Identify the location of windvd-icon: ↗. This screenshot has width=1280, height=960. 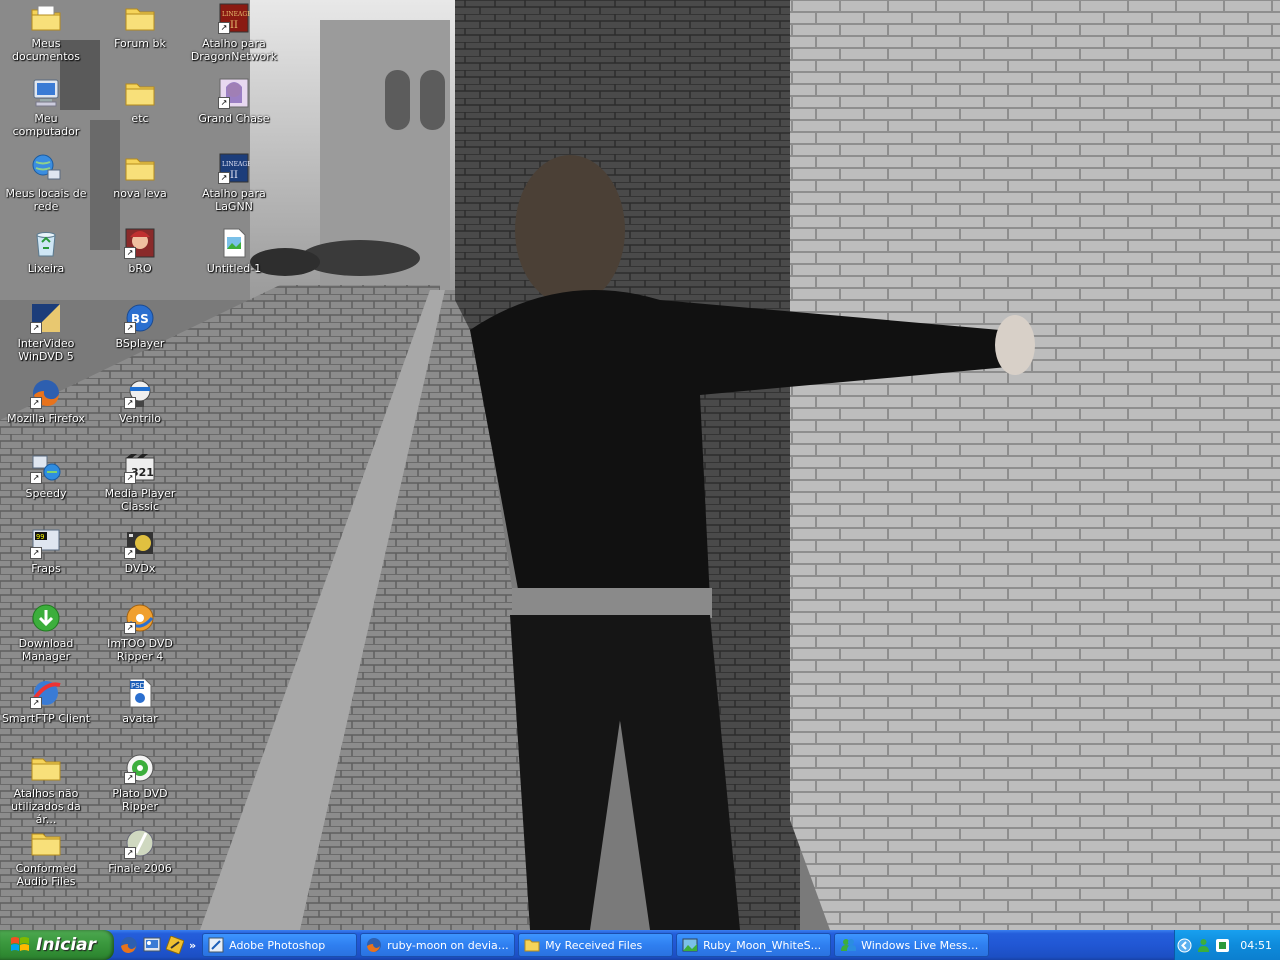
(46, 318).